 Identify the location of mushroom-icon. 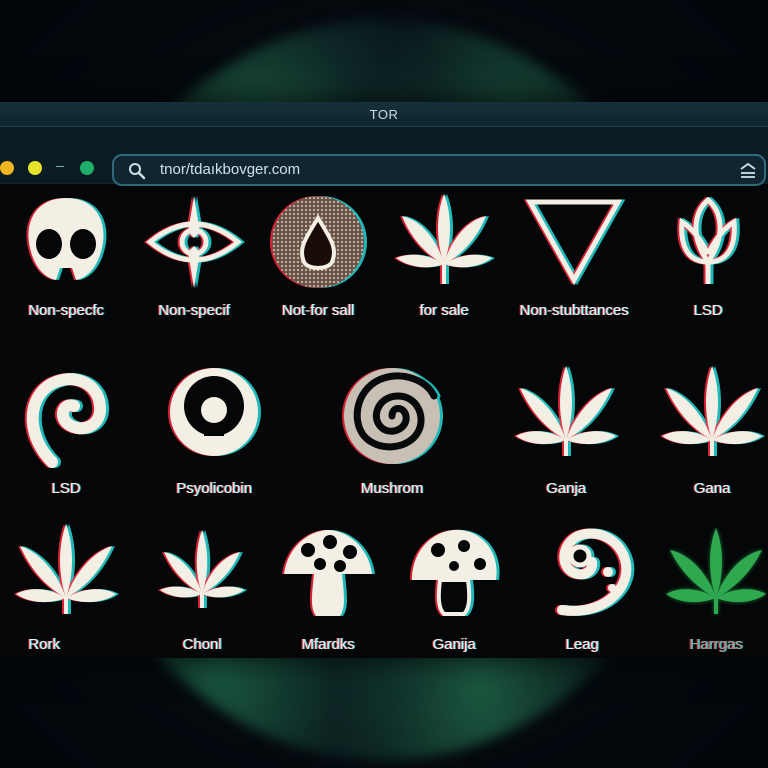
(328, 574).